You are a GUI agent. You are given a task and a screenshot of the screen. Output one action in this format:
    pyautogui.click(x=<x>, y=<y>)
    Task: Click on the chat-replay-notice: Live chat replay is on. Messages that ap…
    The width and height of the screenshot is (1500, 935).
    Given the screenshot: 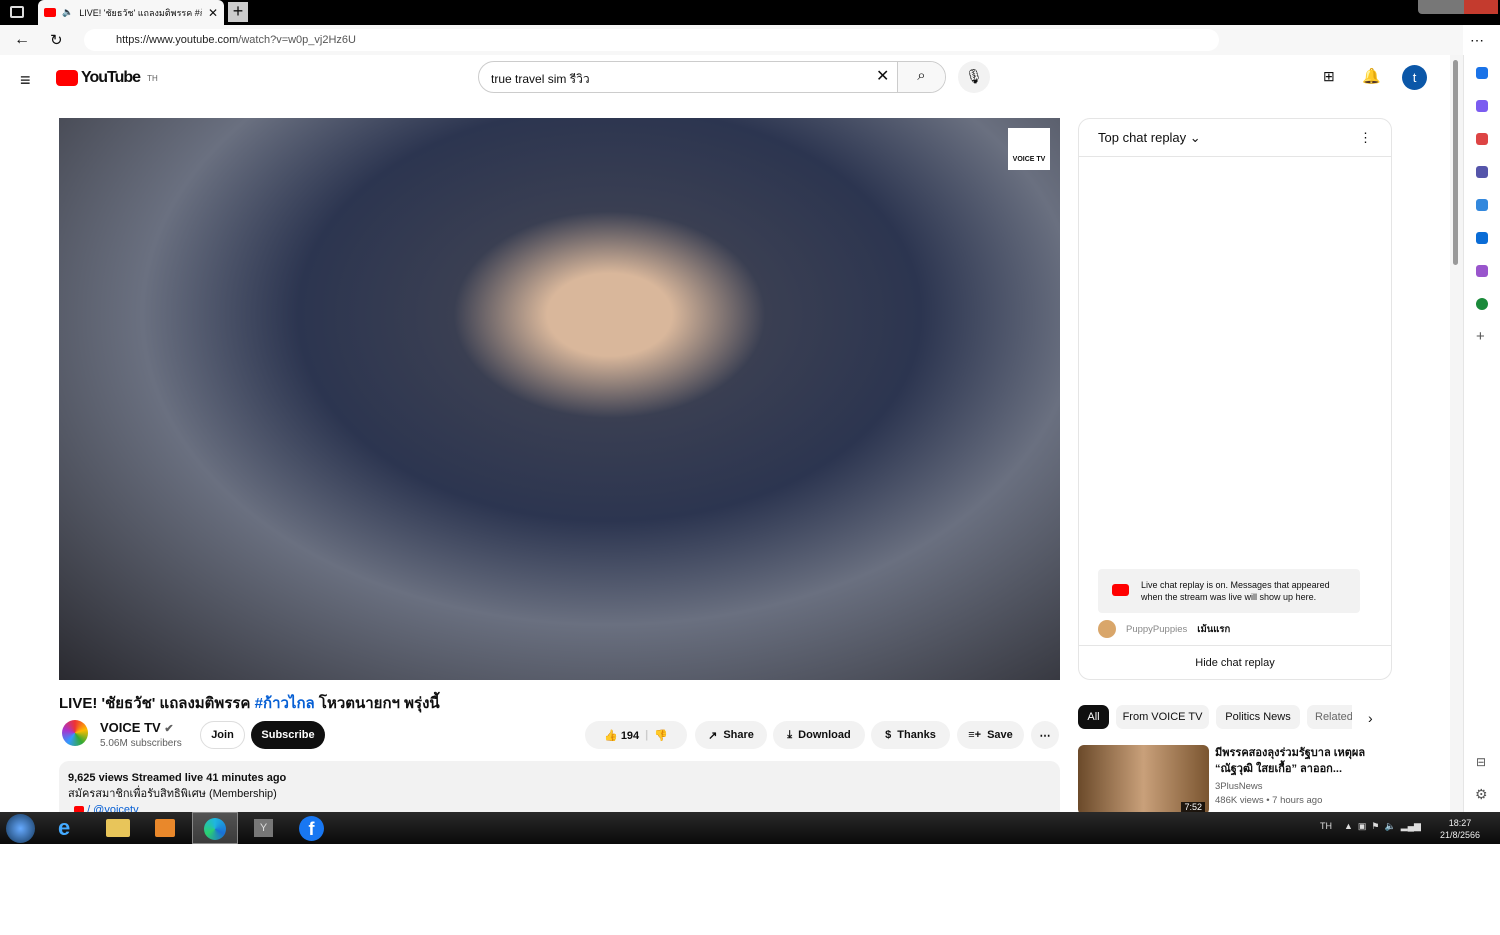 What is the action you would take?
    pyautogui.click(x=1229, y=591)
    